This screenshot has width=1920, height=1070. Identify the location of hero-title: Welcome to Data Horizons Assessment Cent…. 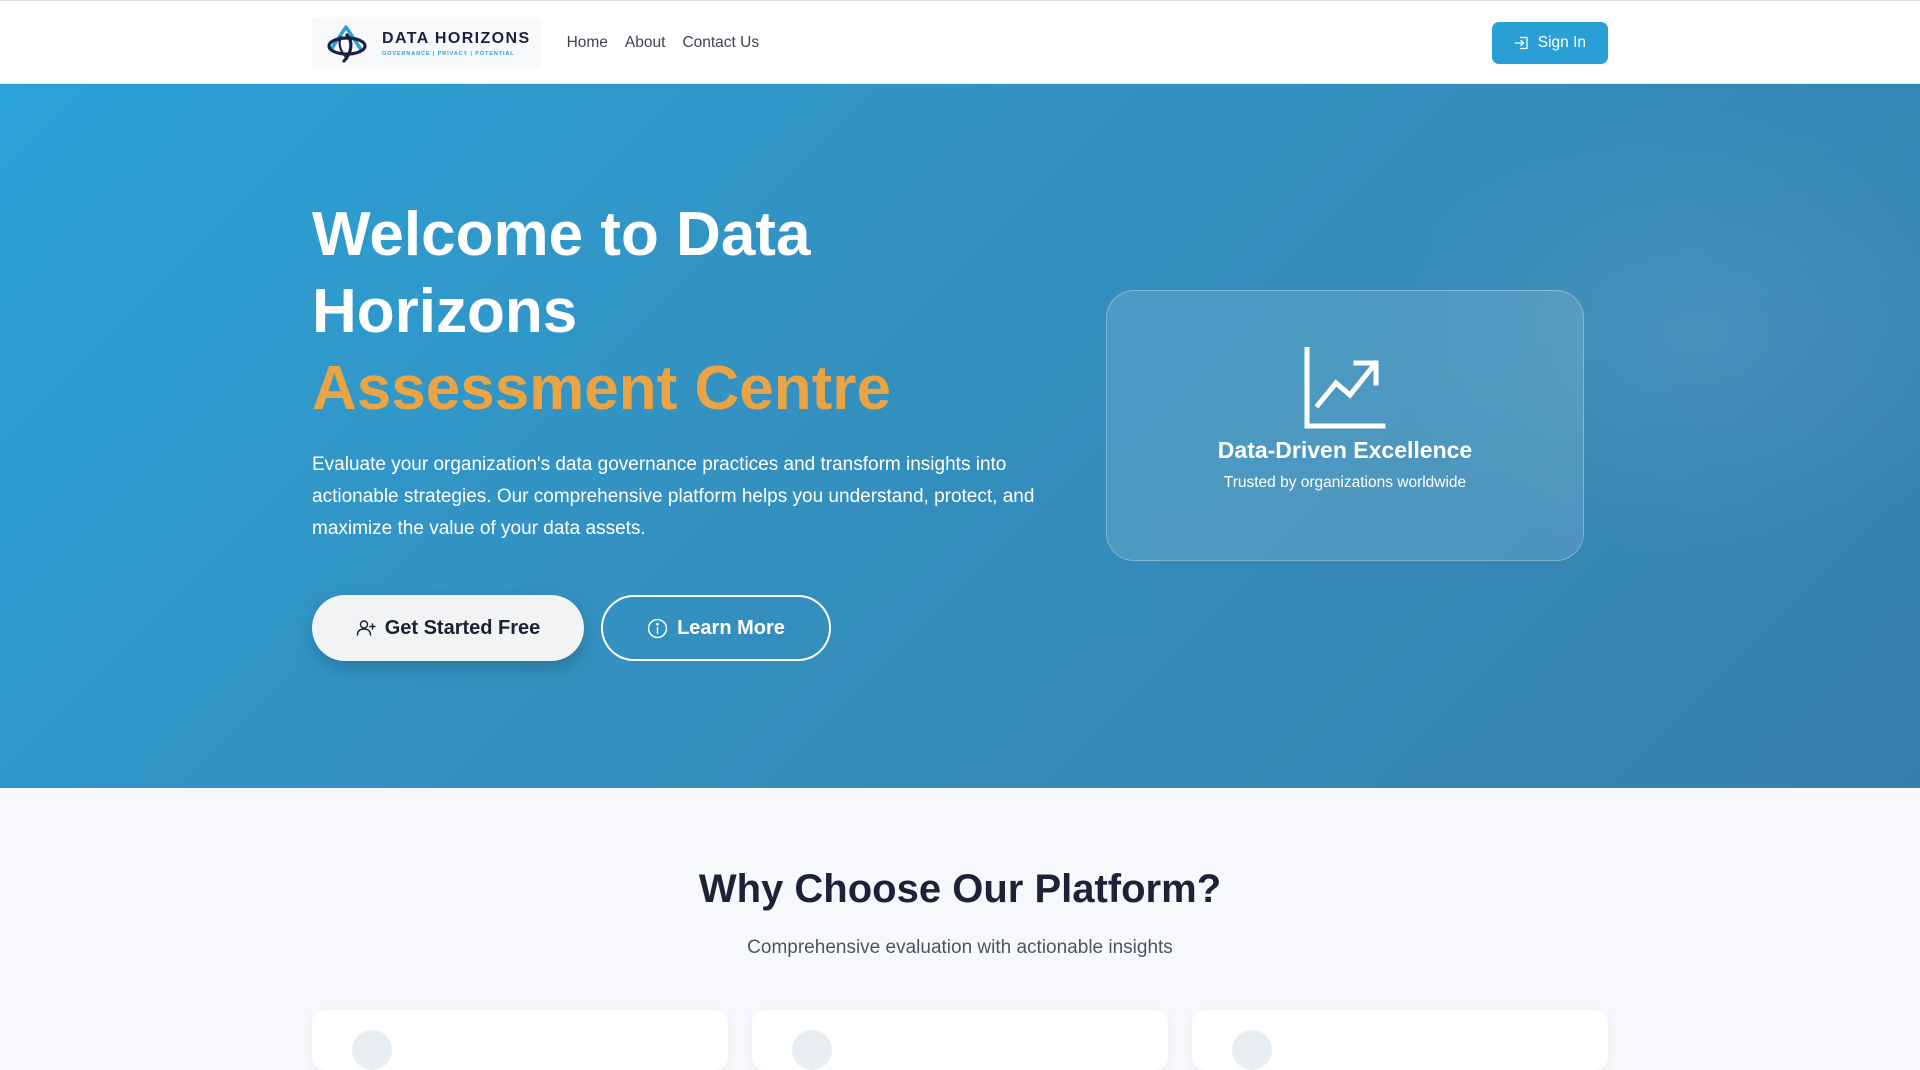
(692, 311).